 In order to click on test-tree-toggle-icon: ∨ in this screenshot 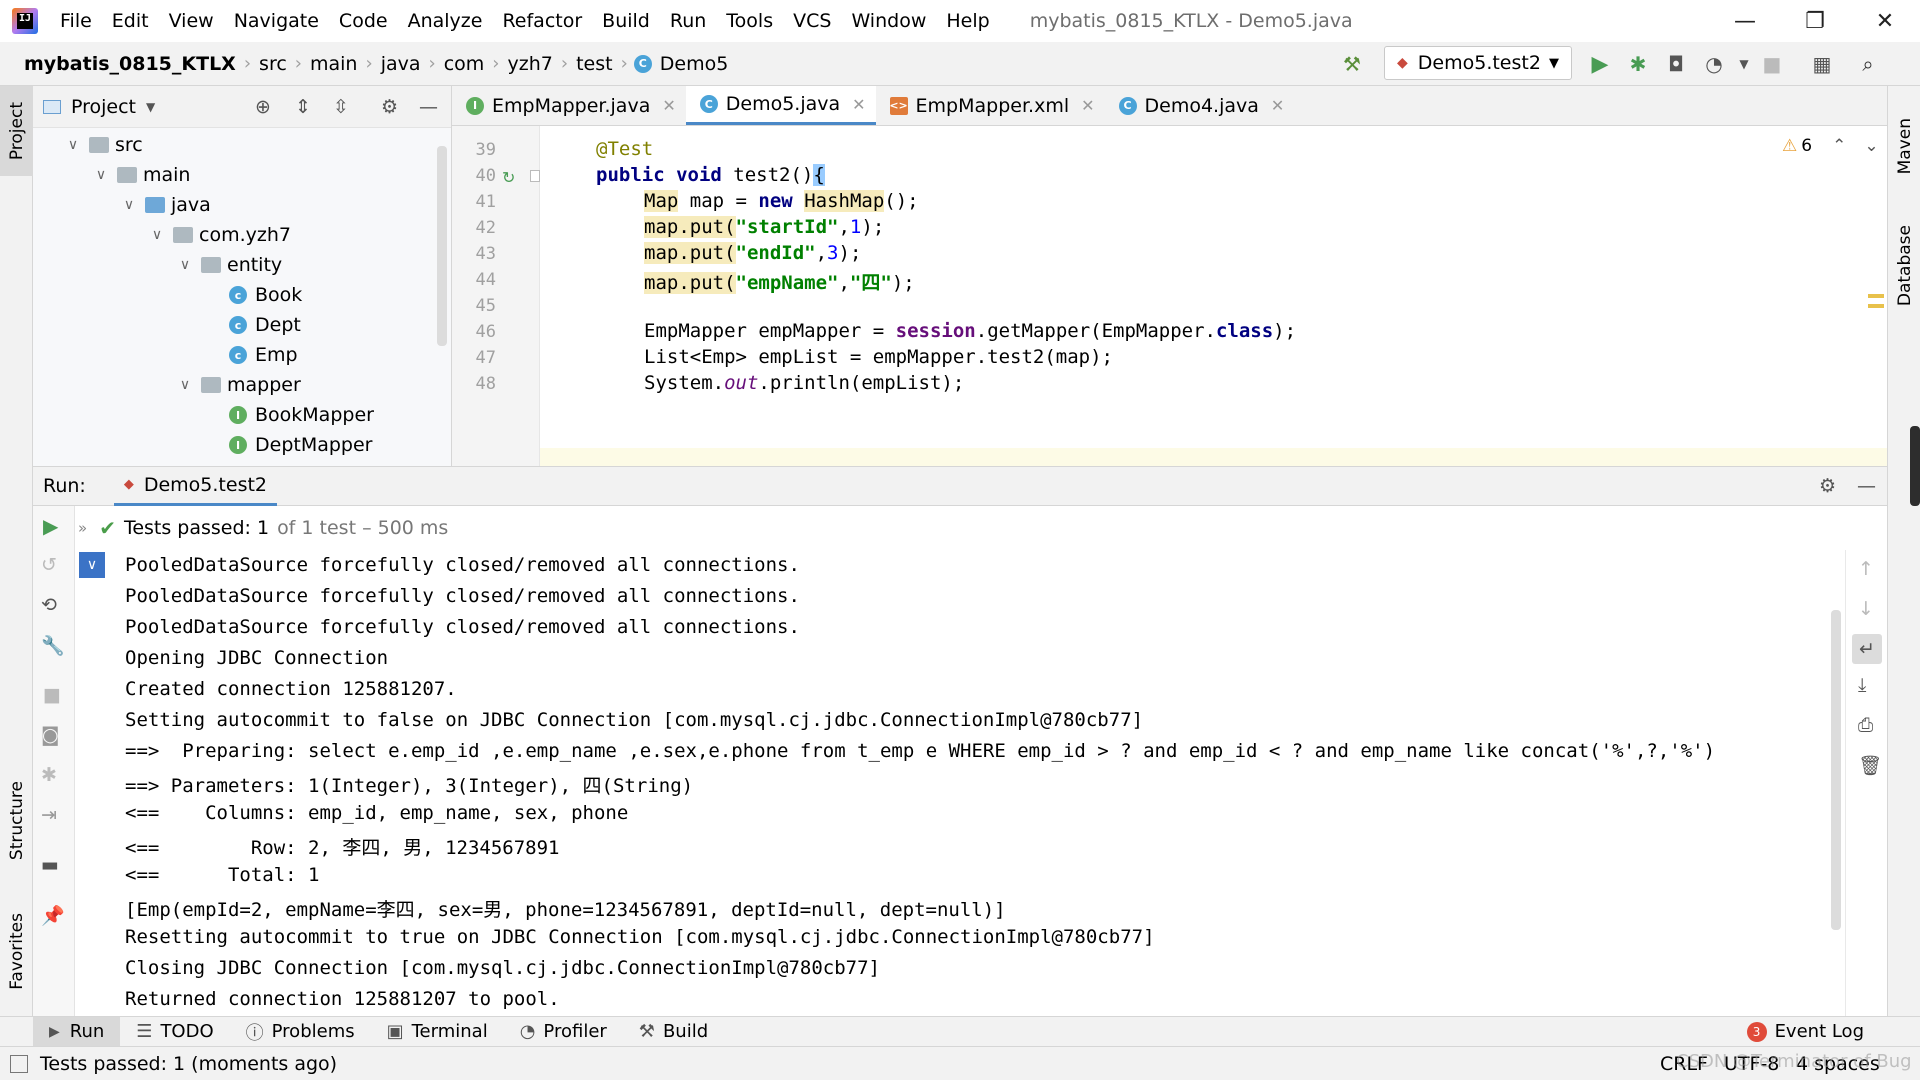, I will do `click(92, 565)`.